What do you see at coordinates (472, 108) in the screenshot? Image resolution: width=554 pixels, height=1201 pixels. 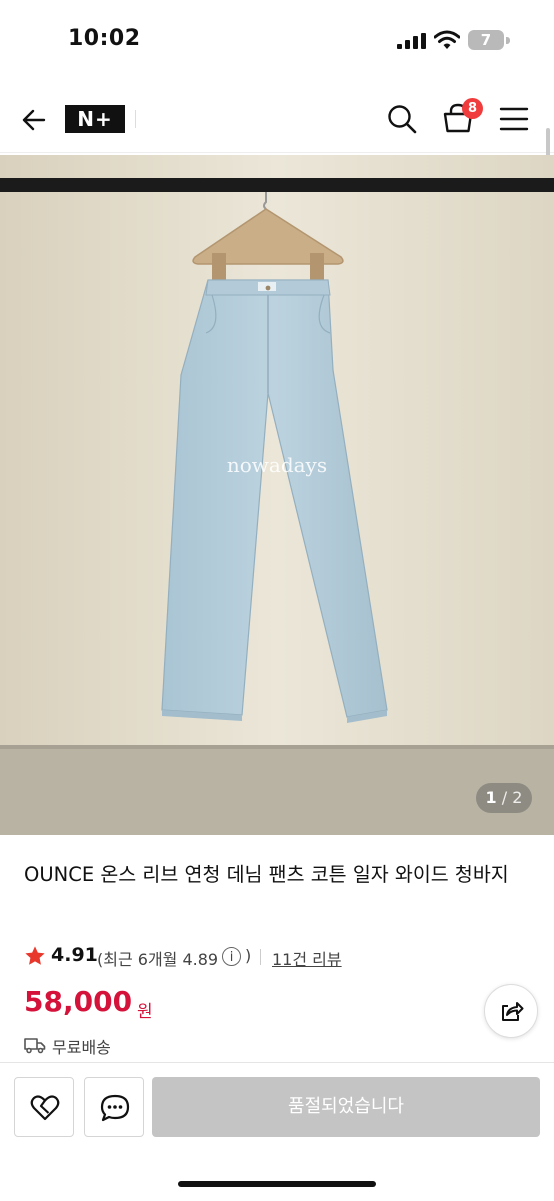 I see `cart-count-badge: 8` at bounding box center [472, 108].